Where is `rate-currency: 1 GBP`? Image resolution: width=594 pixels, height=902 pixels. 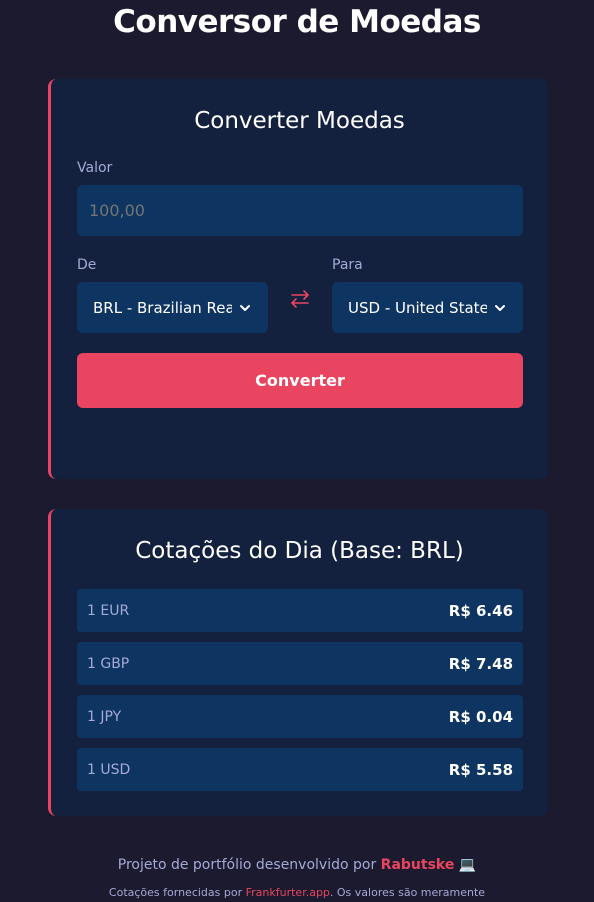
rate-currency: 1 GBP is located at coordinates (108, 663).